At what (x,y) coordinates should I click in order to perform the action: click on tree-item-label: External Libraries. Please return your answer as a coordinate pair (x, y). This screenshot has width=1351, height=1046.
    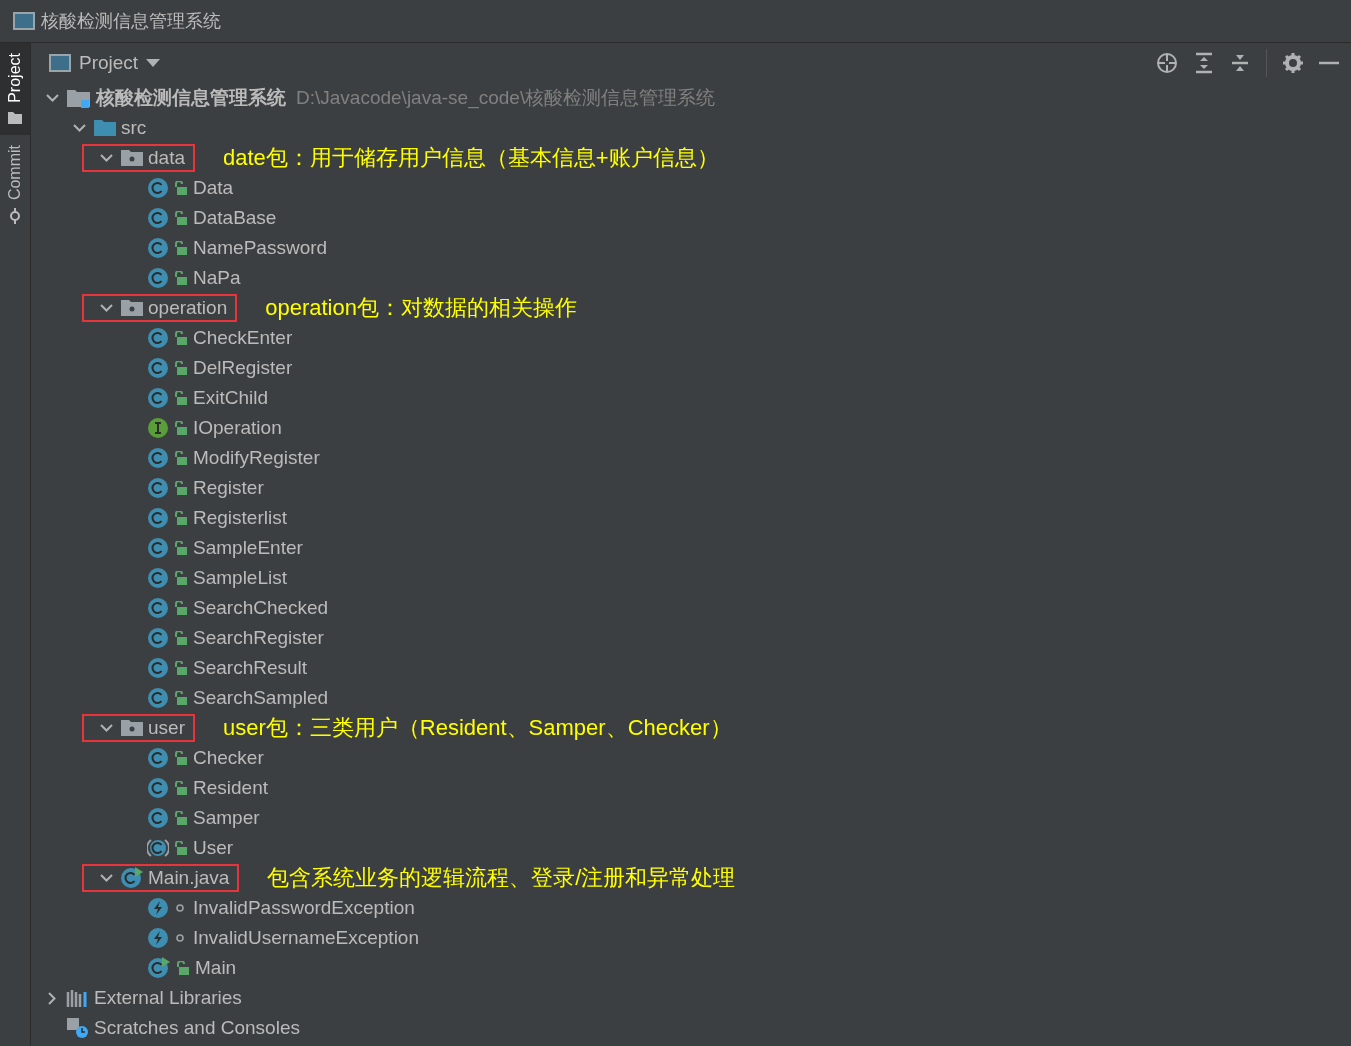
    Looking at the image, I should click on (168, 998).